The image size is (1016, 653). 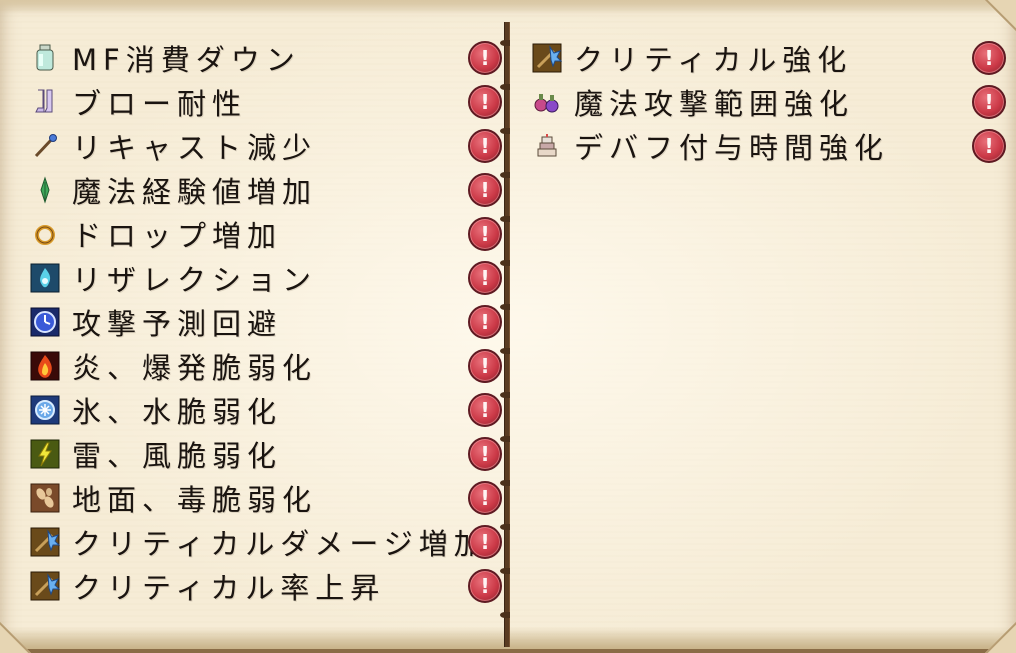 I want to click on skill-label: クリティカル強化, so click(x=713, y=60).